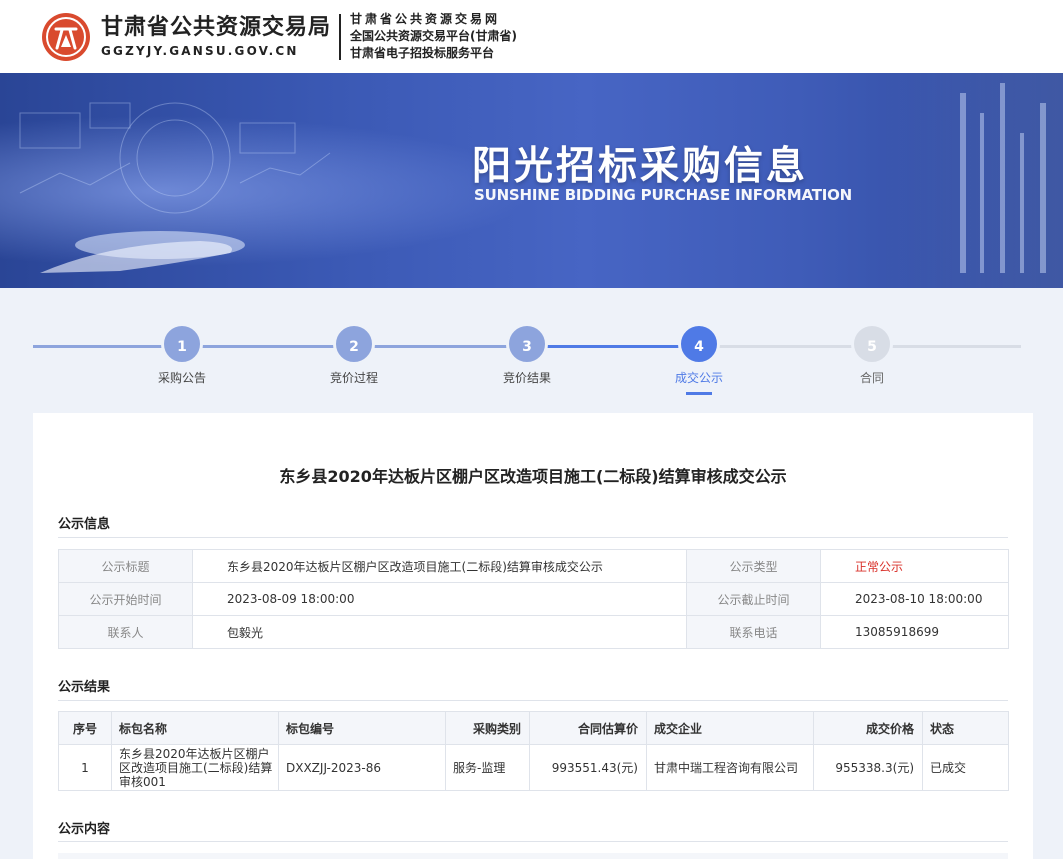 This screenshot has width=1063, height=859. I want to click on active-step-indicator, so click(699, 393).